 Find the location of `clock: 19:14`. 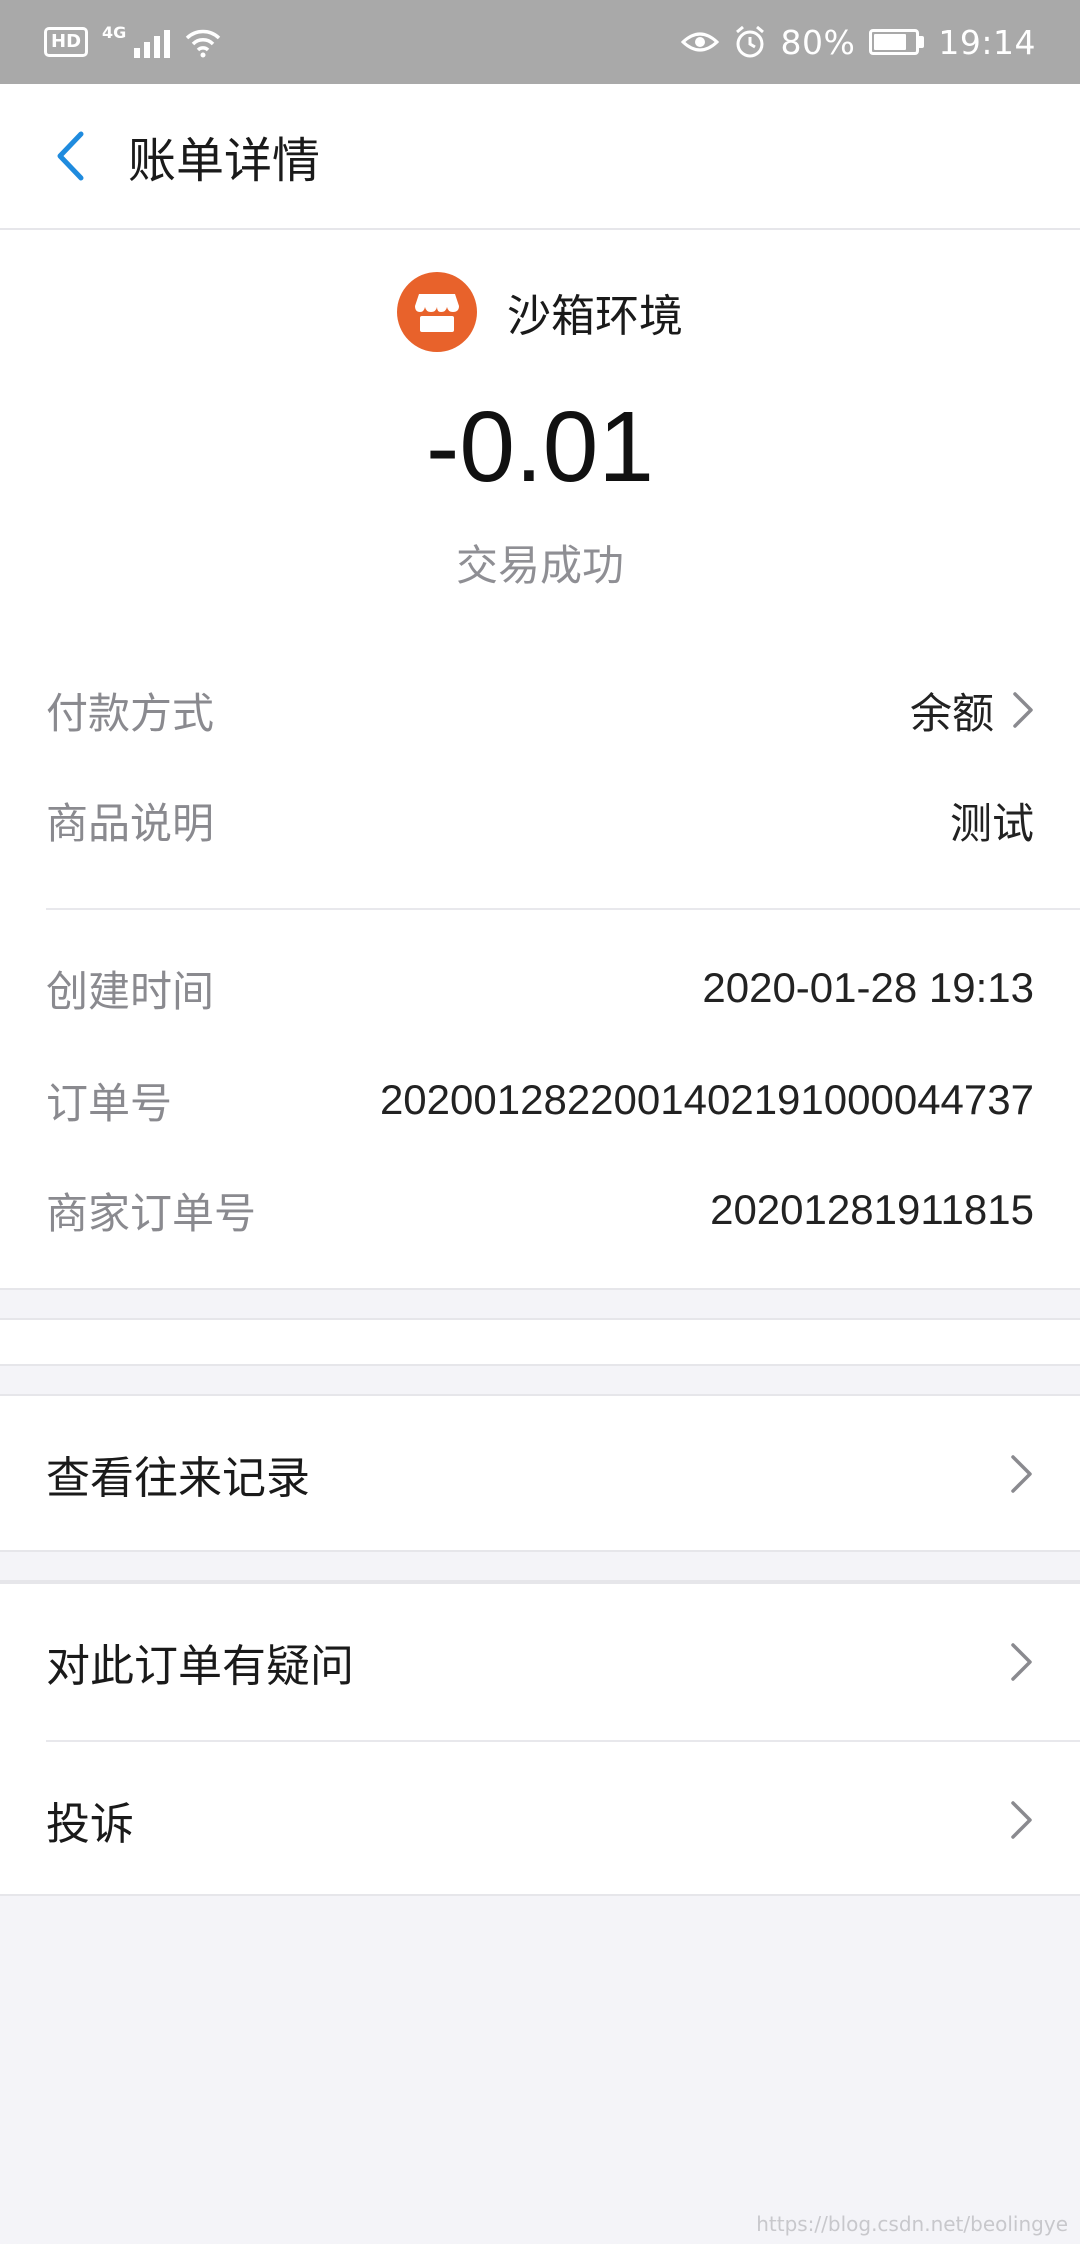

clock: 19:14 is located at coordinates (987, 42).